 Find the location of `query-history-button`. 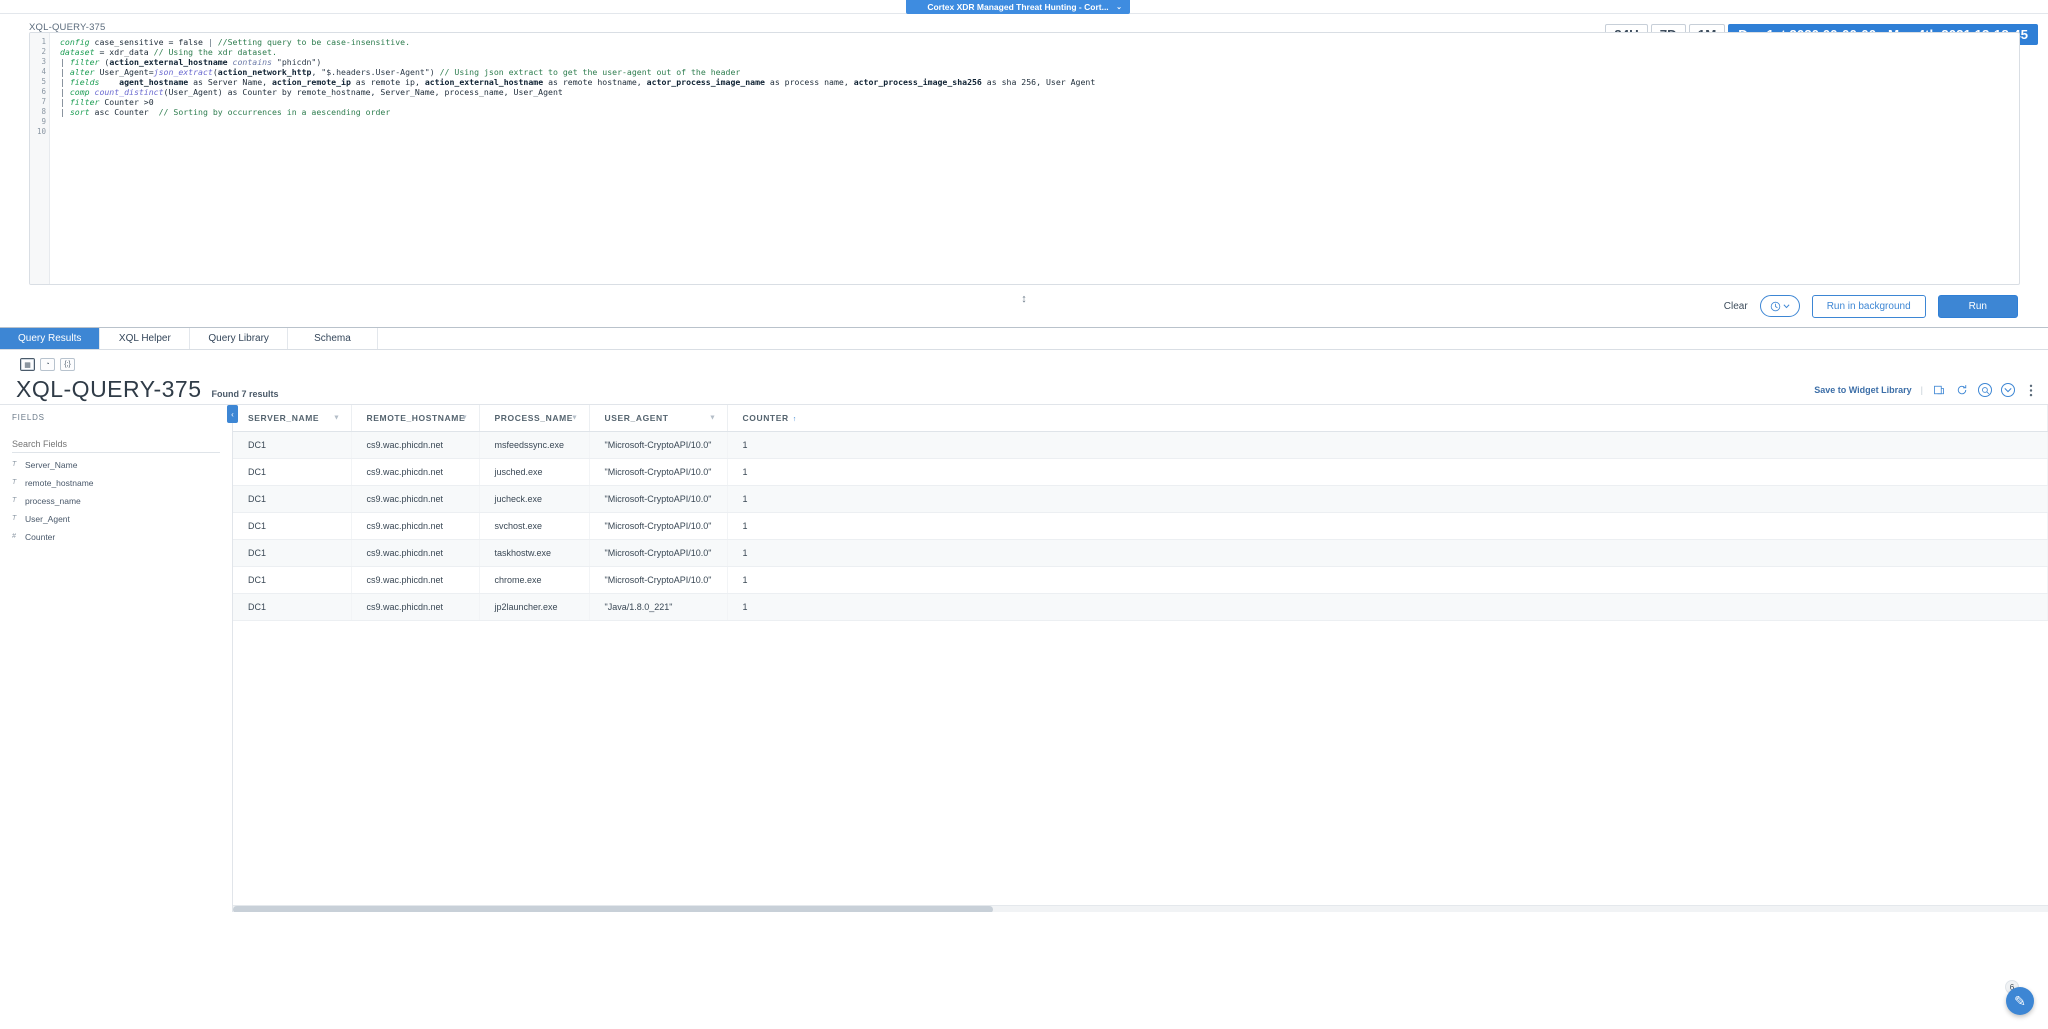

query-history-button is located at coordinates (1779, 306).